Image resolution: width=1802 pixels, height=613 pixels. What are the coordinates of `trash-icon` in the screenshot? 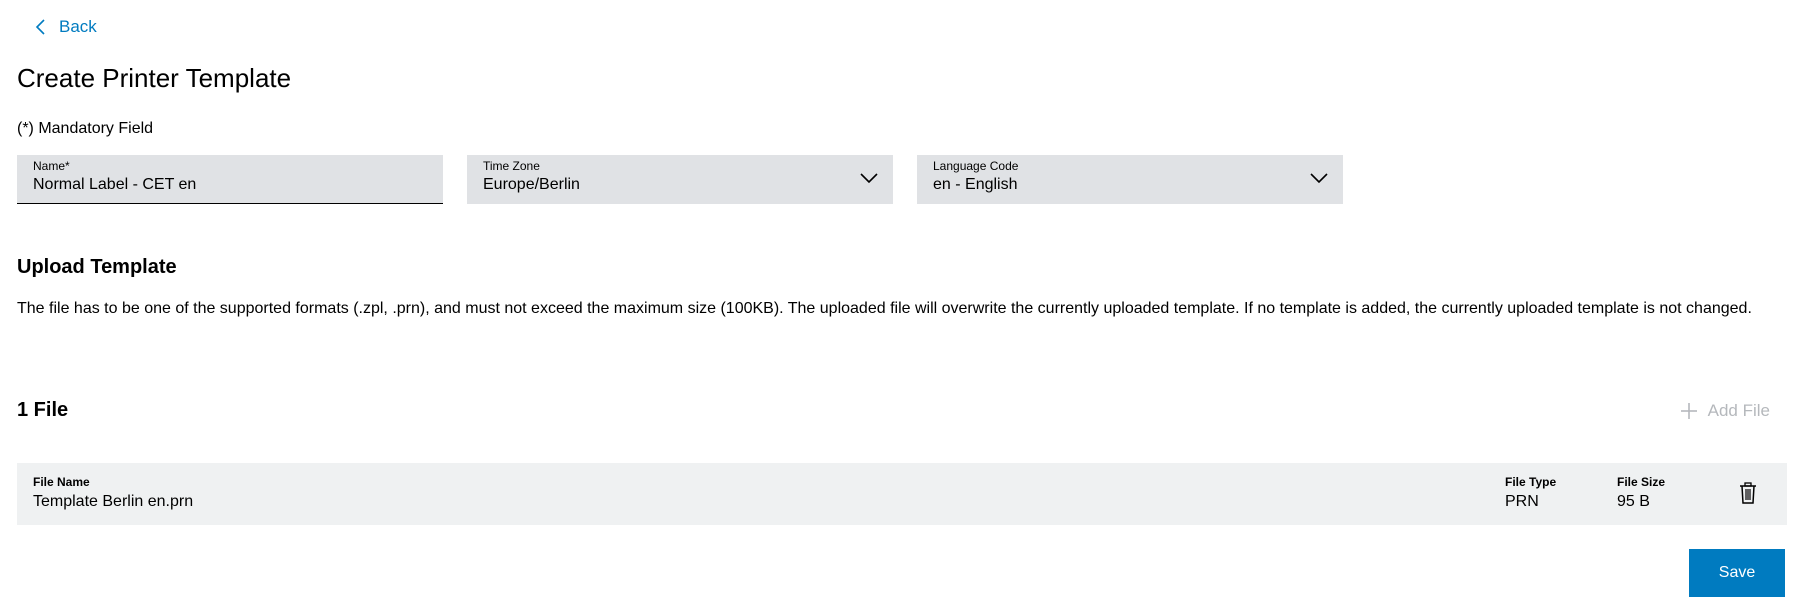 It's located at (1748, 493).